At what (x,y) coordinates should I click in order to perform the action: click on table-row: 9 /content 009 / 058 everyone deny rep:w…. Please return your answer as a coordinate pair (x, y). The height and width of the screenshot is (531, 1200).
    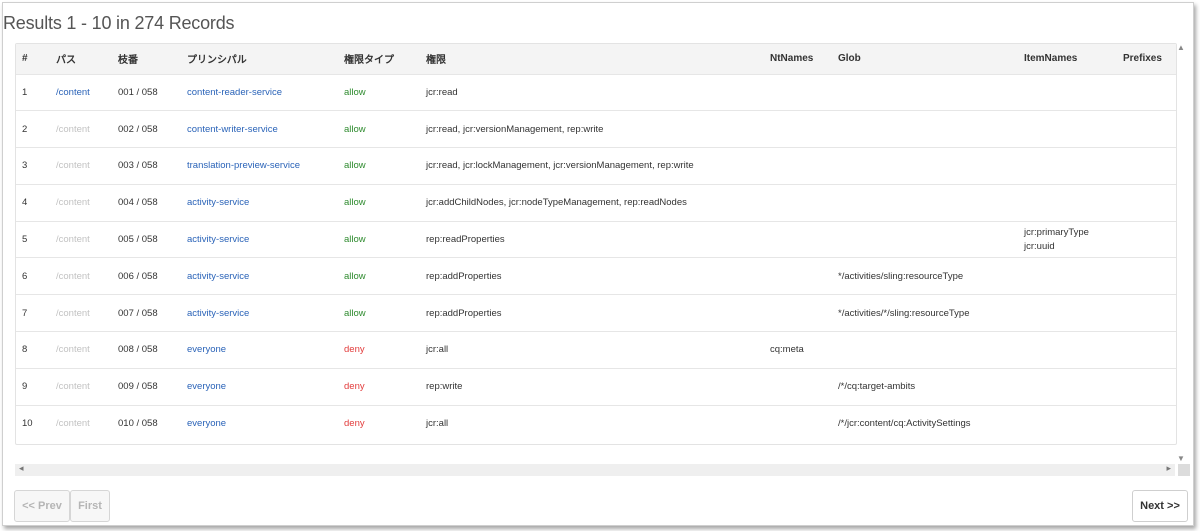
    Looking at the image, I should click on (596, 386).